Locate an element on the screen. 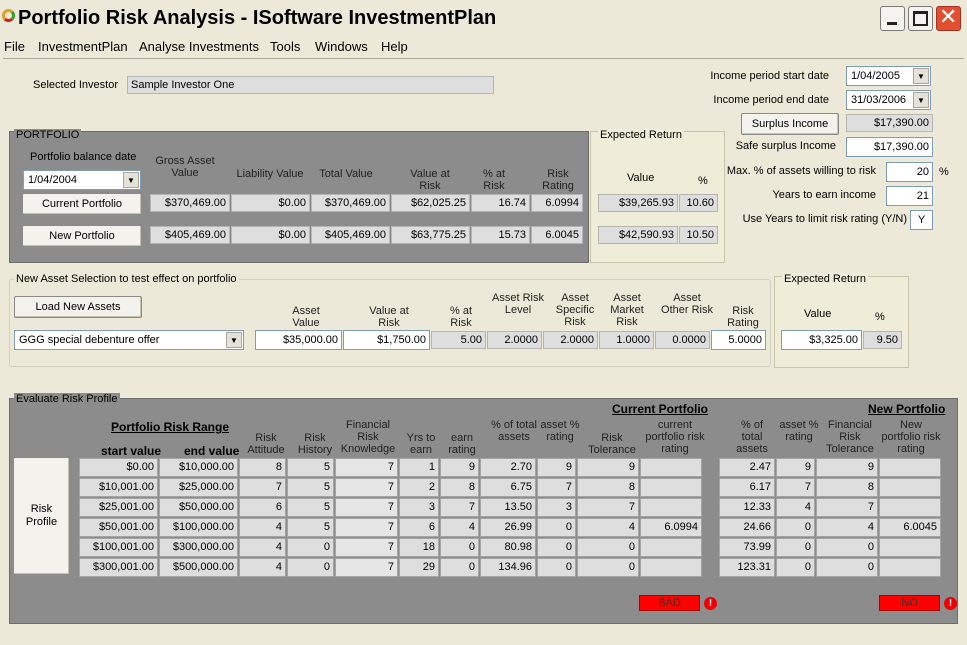  risk-cell-start: $10,001.00 is located at coordinates (118, 487).